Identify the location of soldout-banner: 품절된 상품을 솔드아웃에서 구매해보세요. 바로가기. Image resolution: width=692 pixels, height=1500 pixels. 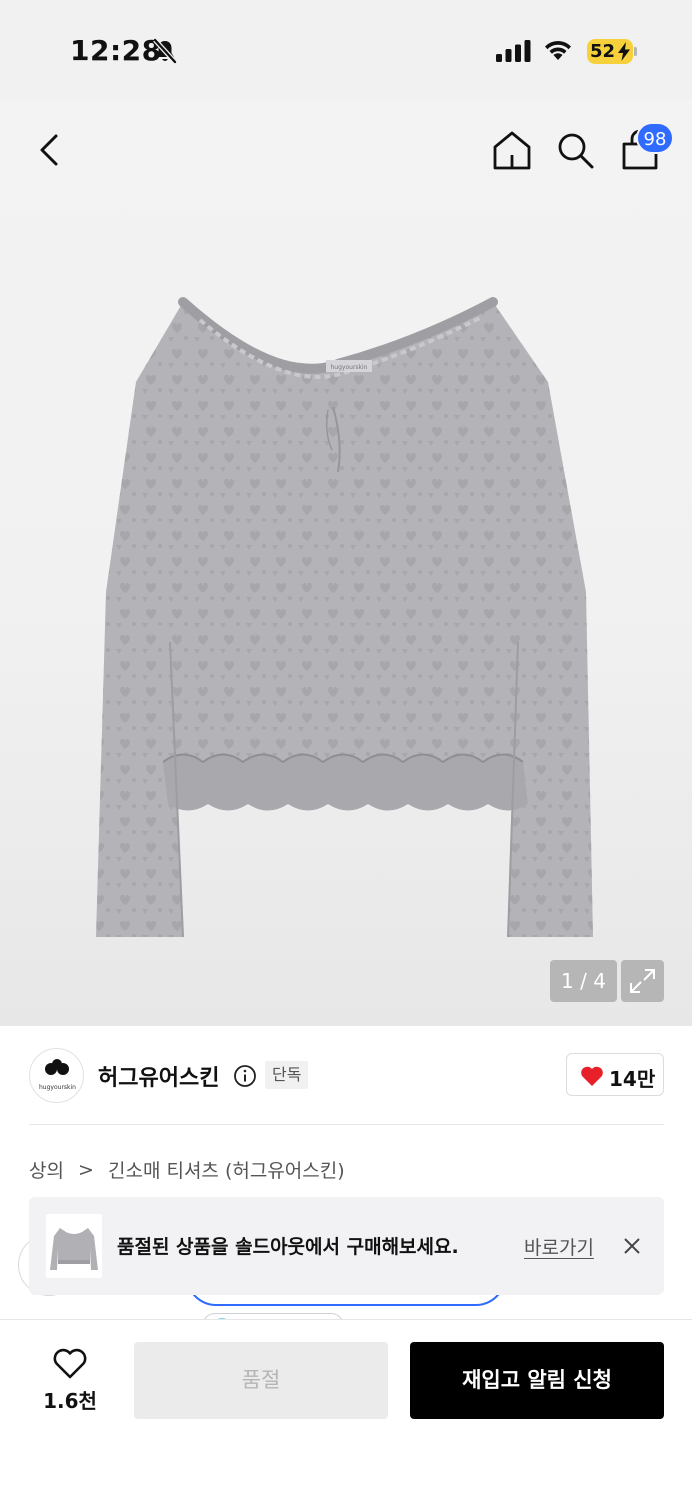
(346, 1246).